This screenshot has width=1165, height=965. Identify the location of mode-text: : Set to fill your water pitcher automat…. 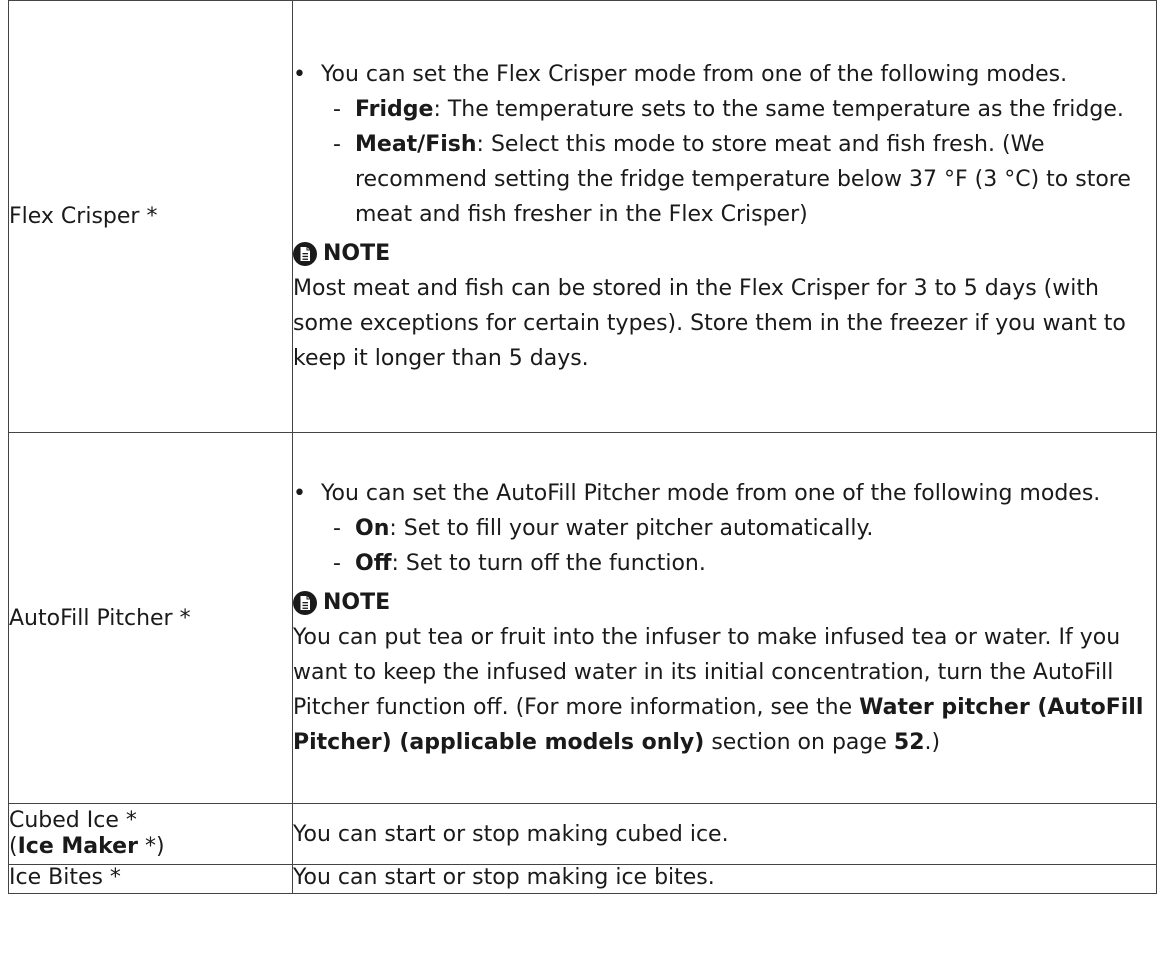
(631, 528).